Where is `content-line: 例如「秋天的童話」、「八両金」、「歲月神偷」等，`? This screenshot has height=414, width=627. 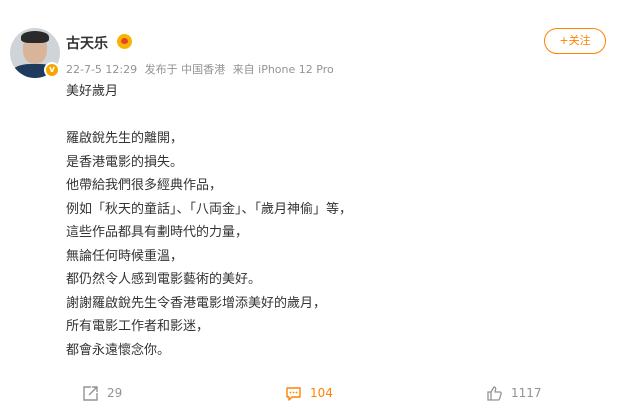
content-line: 例如「秋天的童話」、「八両金」、「歲月神偷」等， is located at coordinates (209, 209).